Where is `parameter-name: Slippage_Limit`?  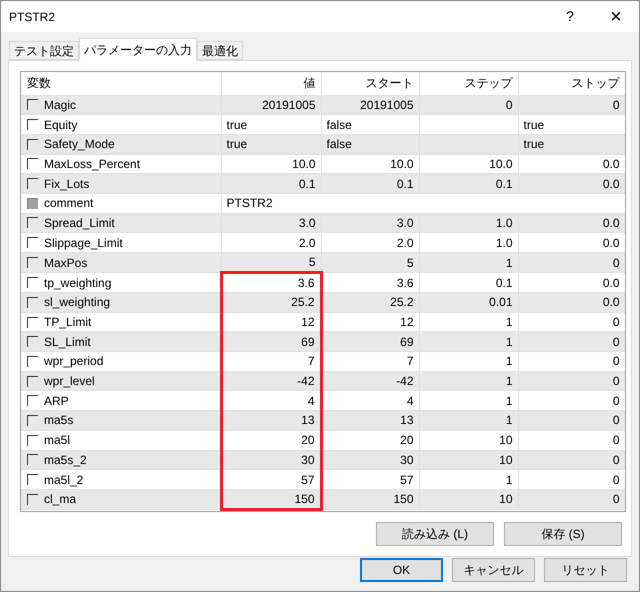
parameter-name: Slippage_Limit is located at coordinates (83, 242).